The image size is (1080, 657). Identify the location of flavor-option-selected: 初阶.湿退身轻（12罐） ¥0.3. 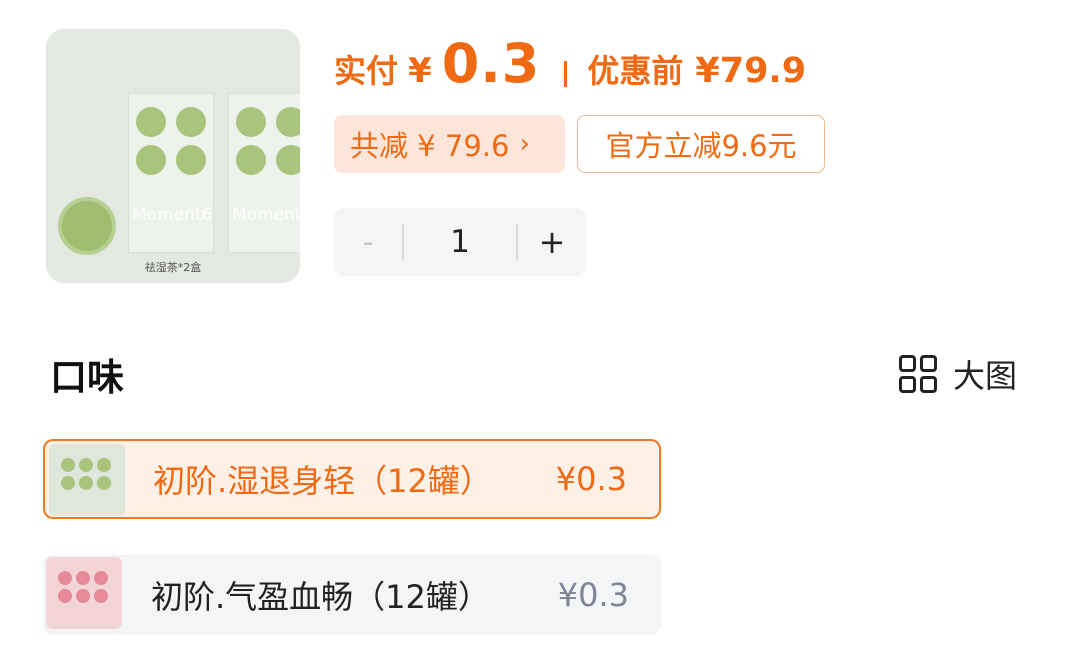
(352, 479).